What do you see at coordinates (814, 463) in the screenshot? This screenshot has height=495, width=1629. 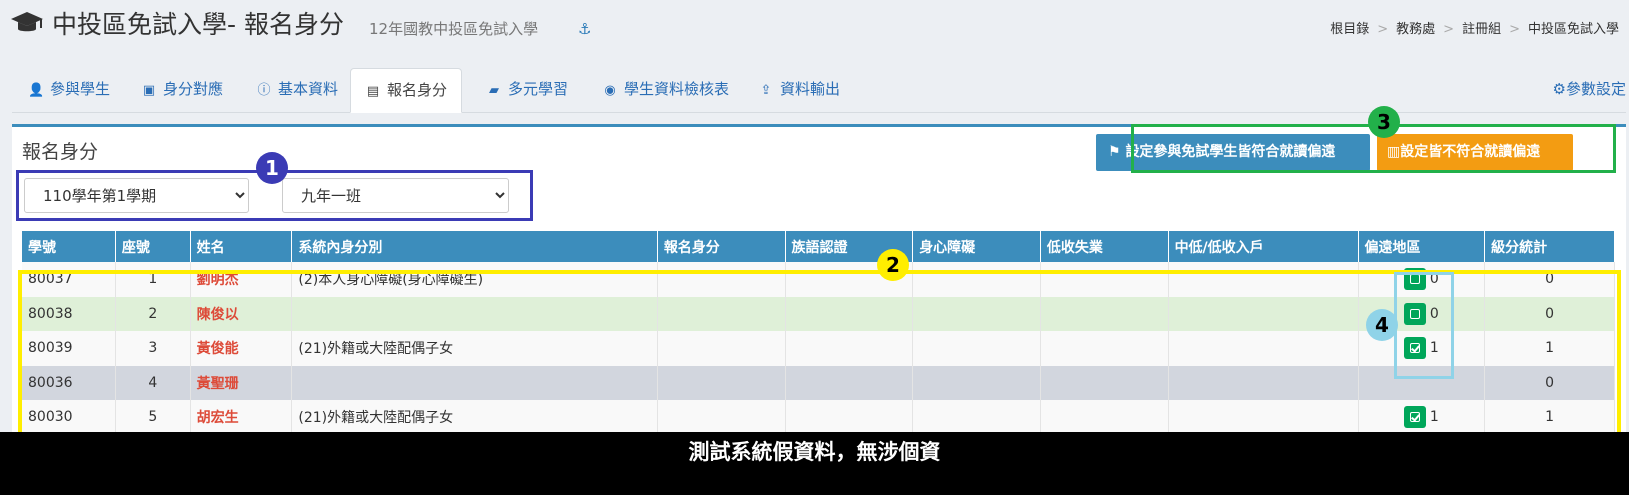 I see `disclaimer-bar: 測試系統假資料，無涉個資` at bounding box center [814, 463].